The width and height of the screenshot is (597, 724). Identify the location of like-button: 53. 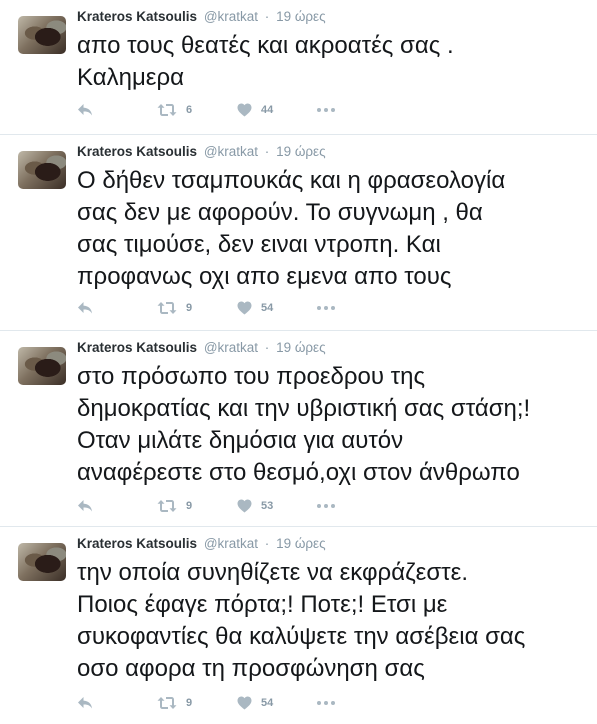
(255, 506).